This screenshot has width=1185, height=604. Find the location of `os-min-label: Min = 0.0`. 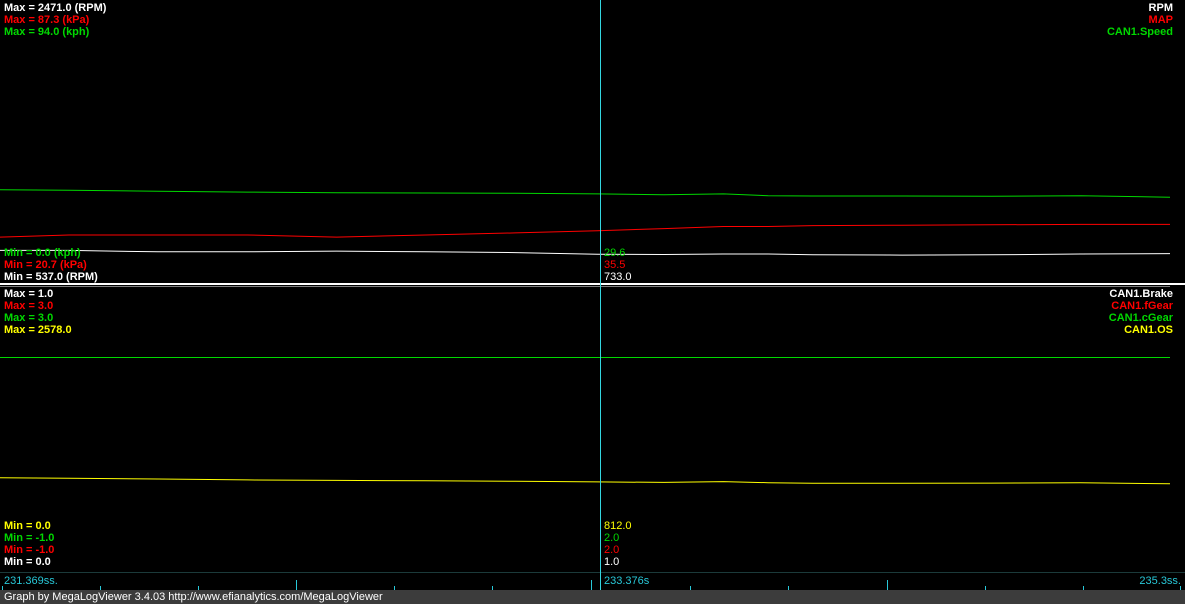

os-min-label: Min = 0.0 is located at coordinates (27, 526).